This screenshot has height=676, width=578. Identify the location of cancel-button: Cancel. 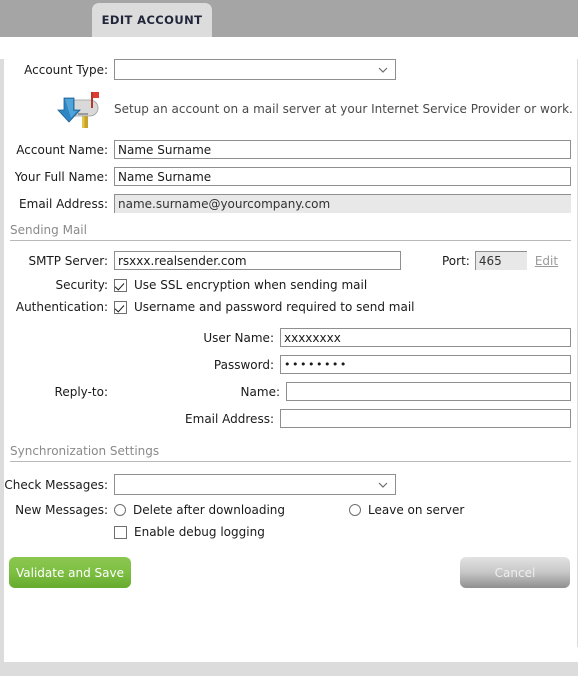
(515, 572).